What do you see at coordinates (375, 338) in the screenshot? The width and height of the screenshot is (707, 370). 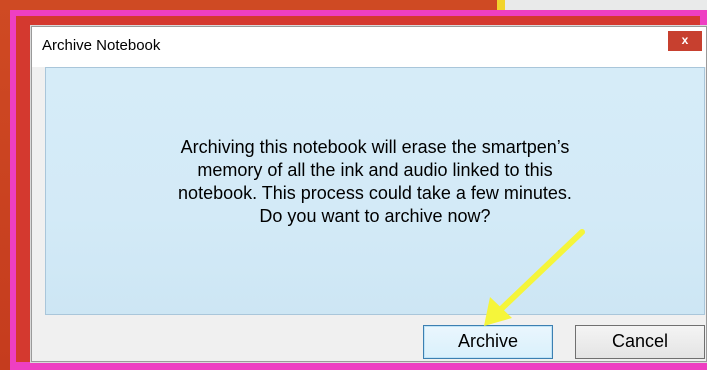 I see `dialog-button-bar: Archive Cancel` at bounding box center [375, 338].